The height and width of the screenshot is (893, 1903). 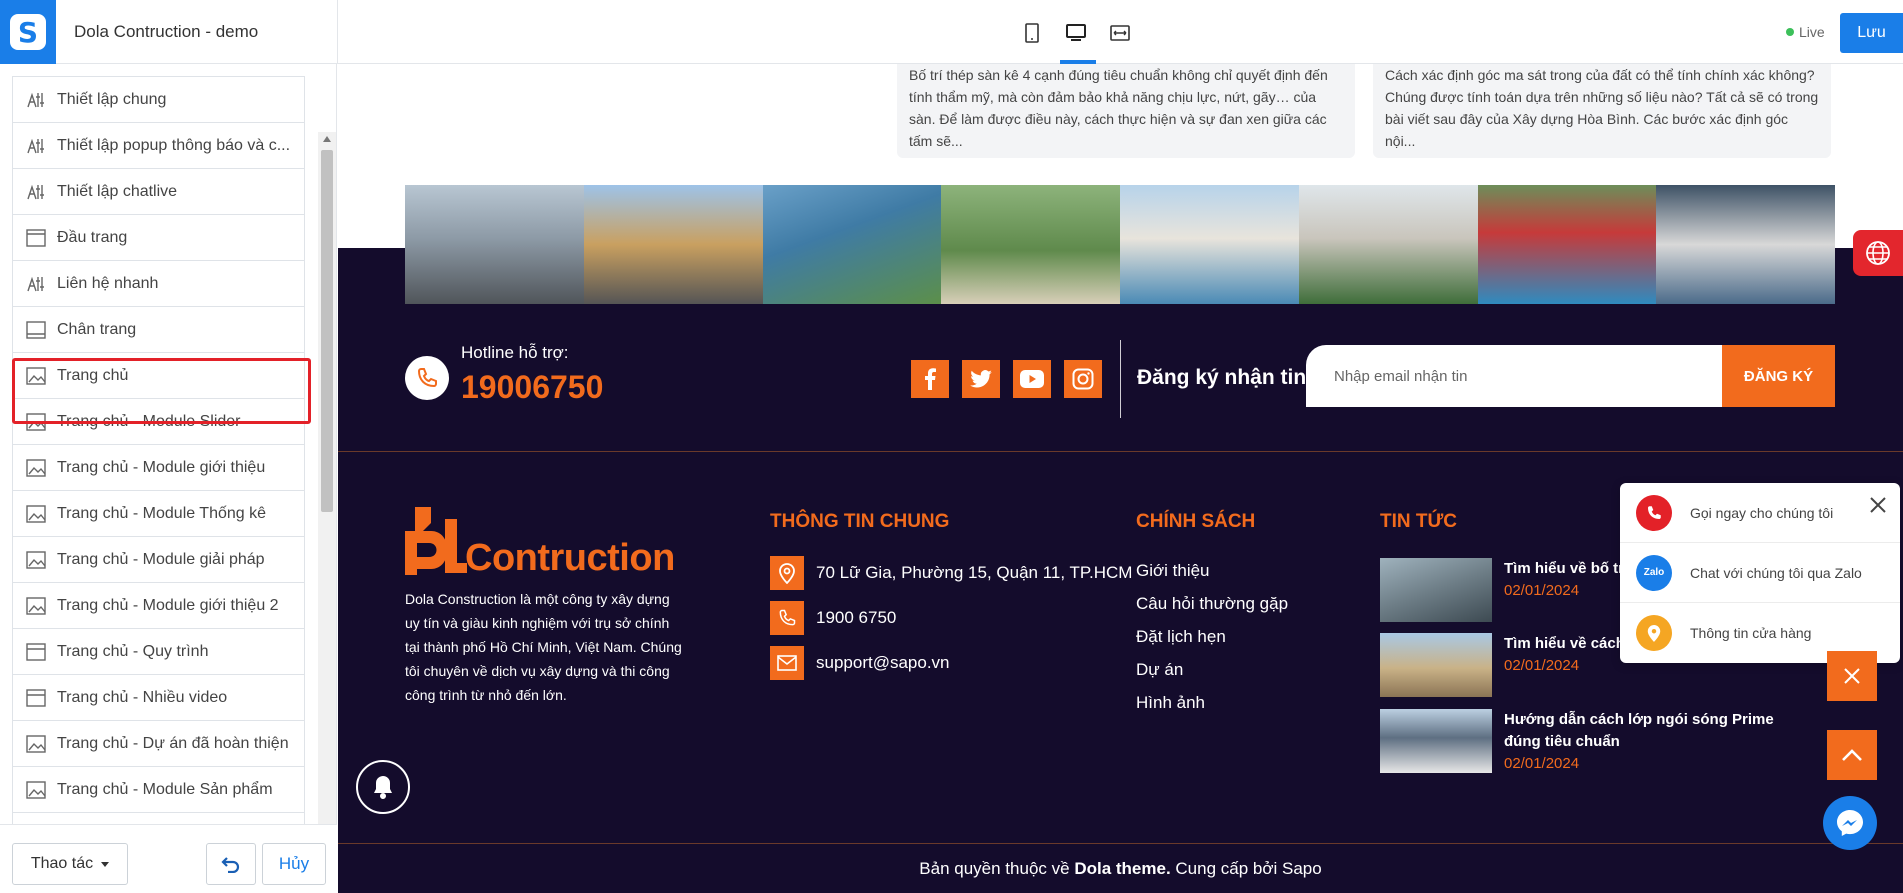 What do you see at coordinates (158, 468) in the screenshot?
I see `sidebar-item: Trang chủ - Module giới thiệu` at bounding box center [158, 468].